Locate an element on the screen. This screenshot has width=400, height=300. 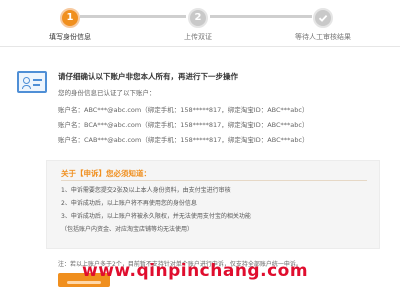
step-fill-identity: 1 填写身份信息 is located at coordinates (70, 21).